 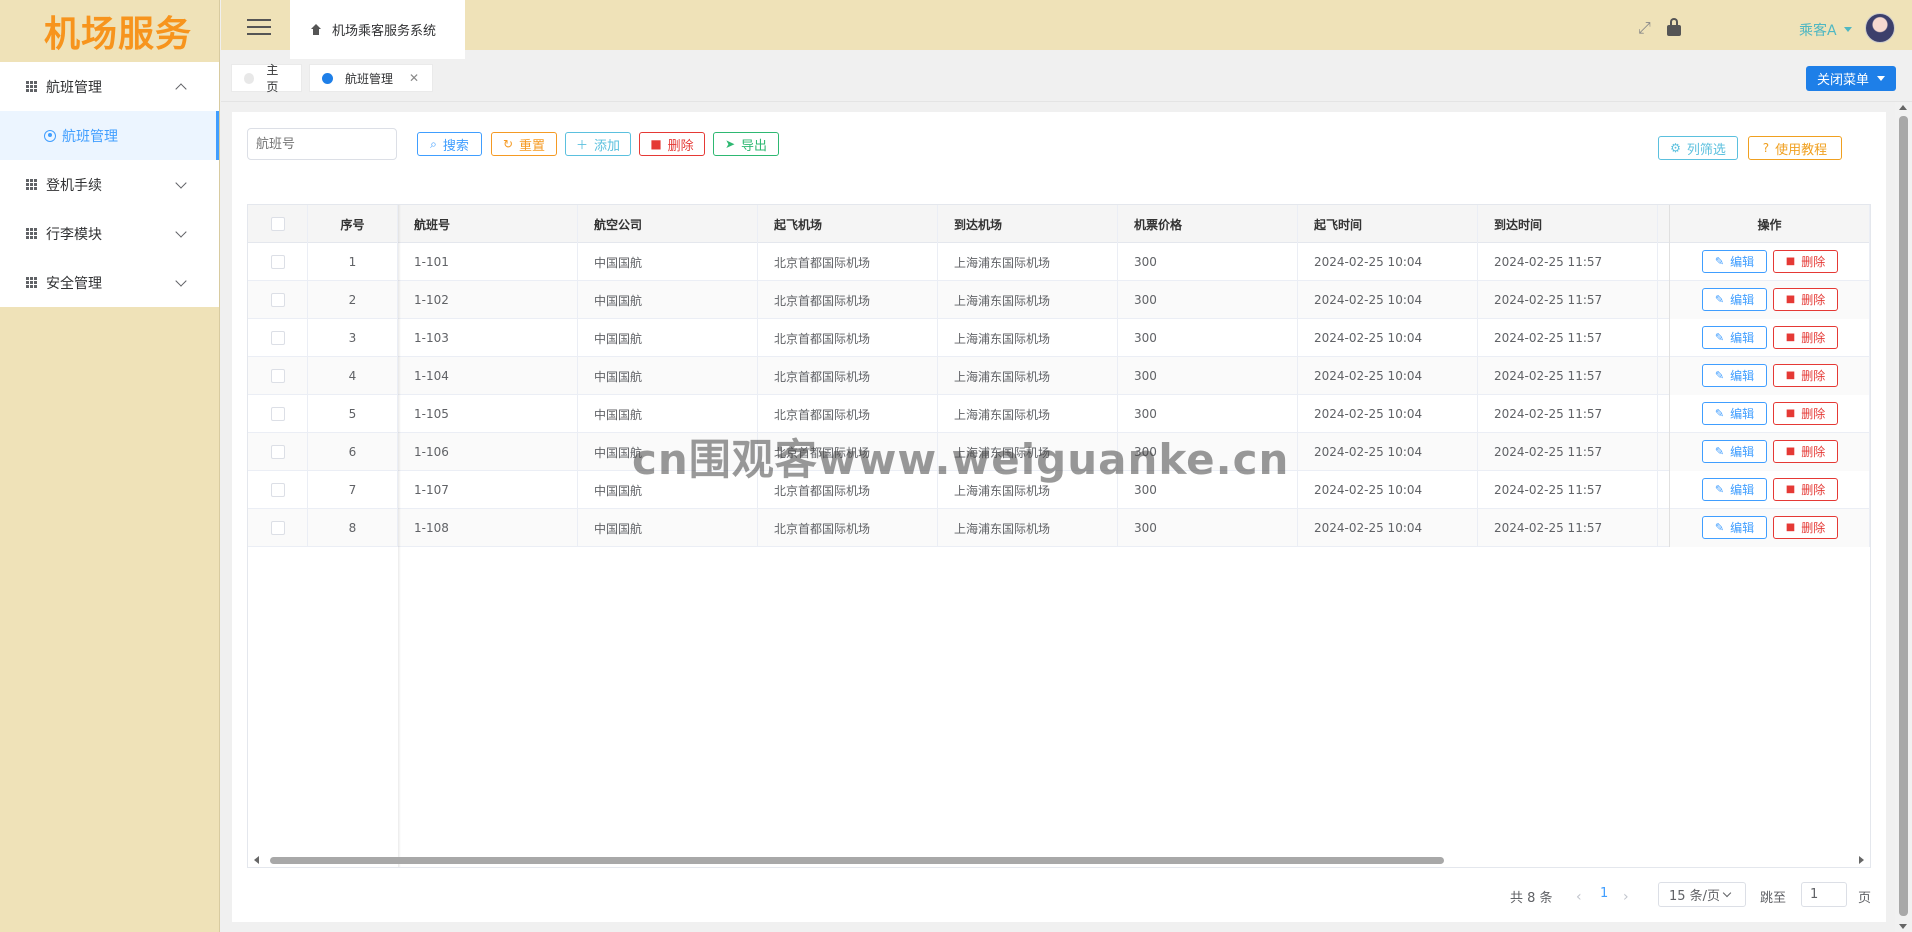 What do you see at coordinates (316, 29) in the screenshot?
I see `home-icon` at bounding box center [316, 29].